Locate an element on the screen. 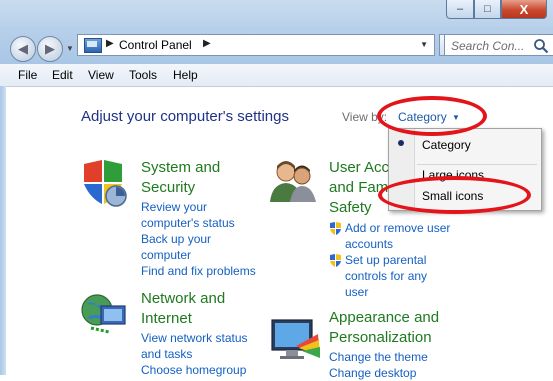  address-dropdown: ▼ is located at coordinates (424, 44).